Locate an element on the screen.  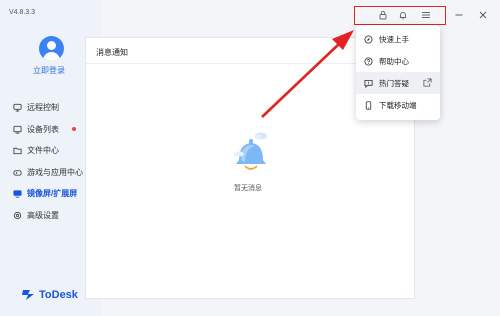
folder-icon is located at coordinates (17, 150).